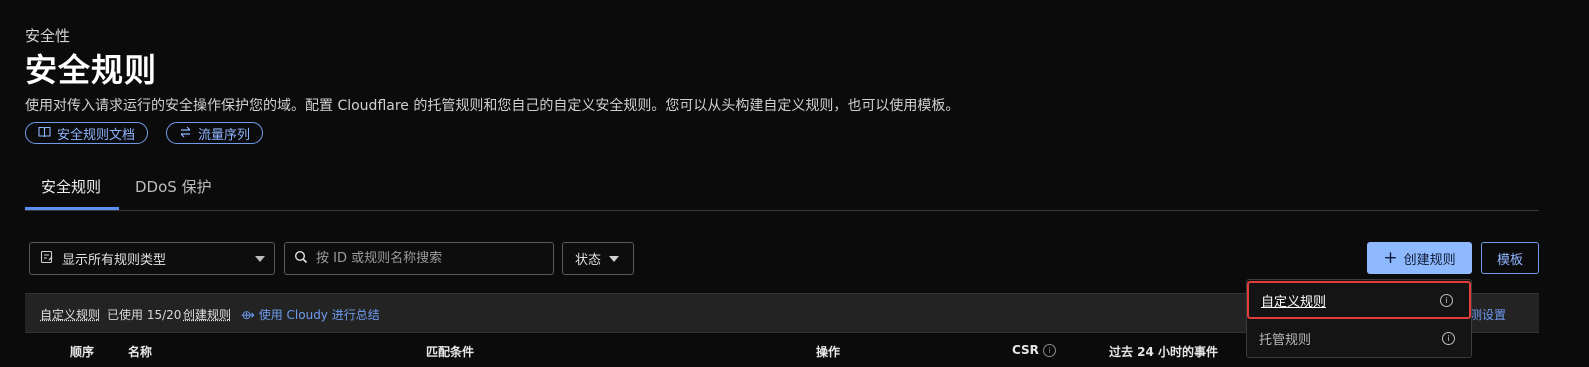 This screenshot has height=367, width=1589. I want to click on sparkle-icon: ⟴, so click(248, 315).